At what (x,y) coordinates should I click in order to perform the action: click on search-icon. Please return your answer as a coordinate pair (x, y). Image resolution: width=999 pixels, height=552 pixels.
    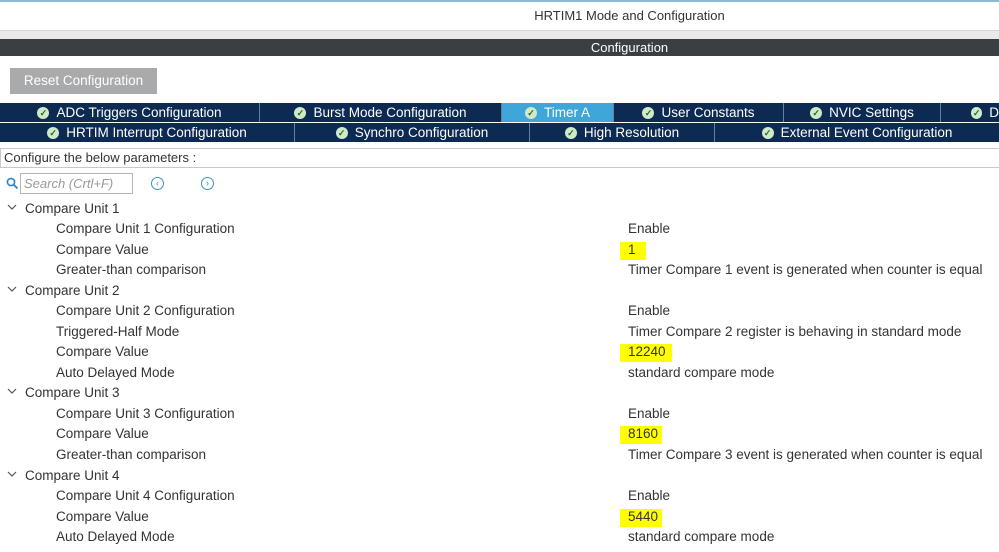
    Looking at the image, I should click on (12, 183).